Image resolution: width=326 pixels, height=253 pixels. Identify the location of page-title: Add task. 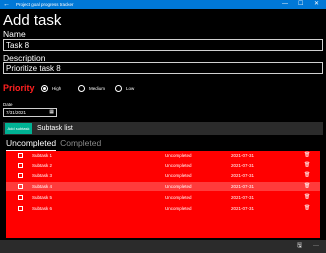
(32, 20).